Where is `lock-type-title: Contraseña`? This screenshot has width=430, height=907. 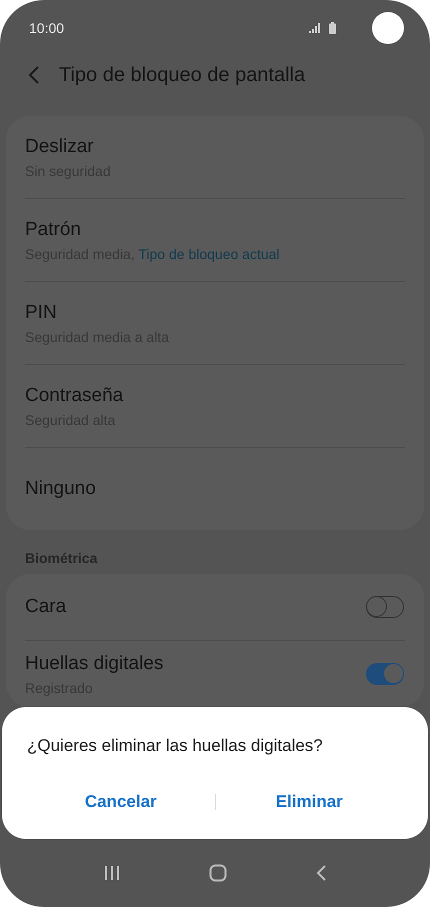
lock-type-title: Contraseña is located at coordinates (215, 395).